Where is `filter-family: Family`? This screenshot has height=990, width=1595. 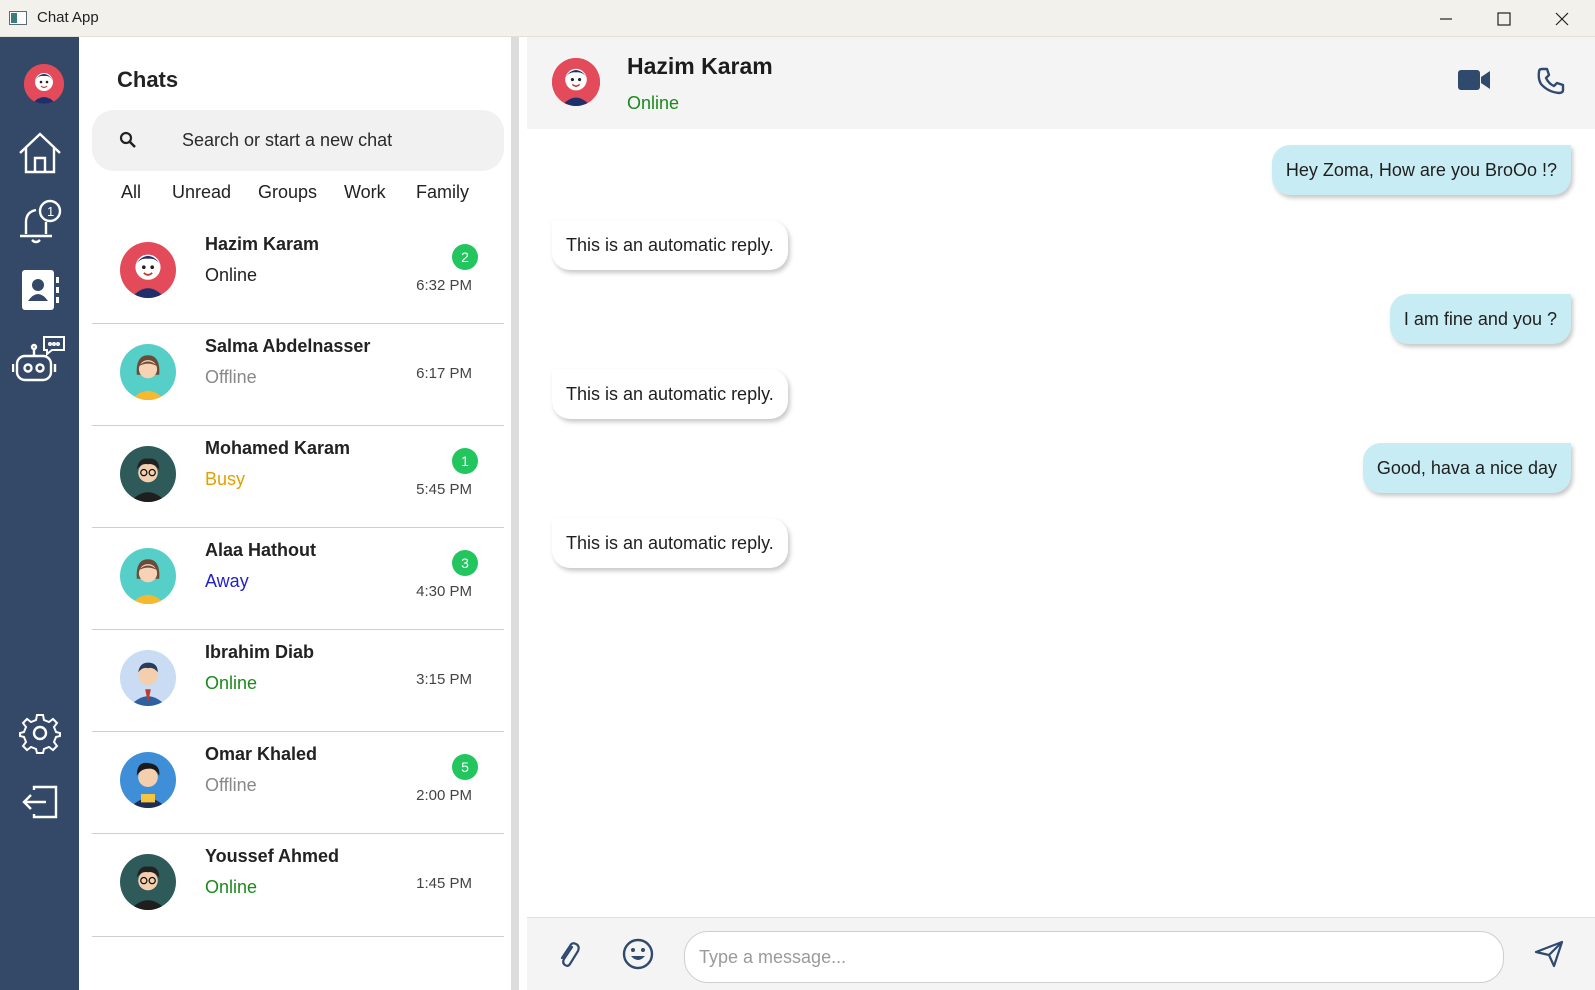 filter-family: Family is located at coordinates (442, 192).